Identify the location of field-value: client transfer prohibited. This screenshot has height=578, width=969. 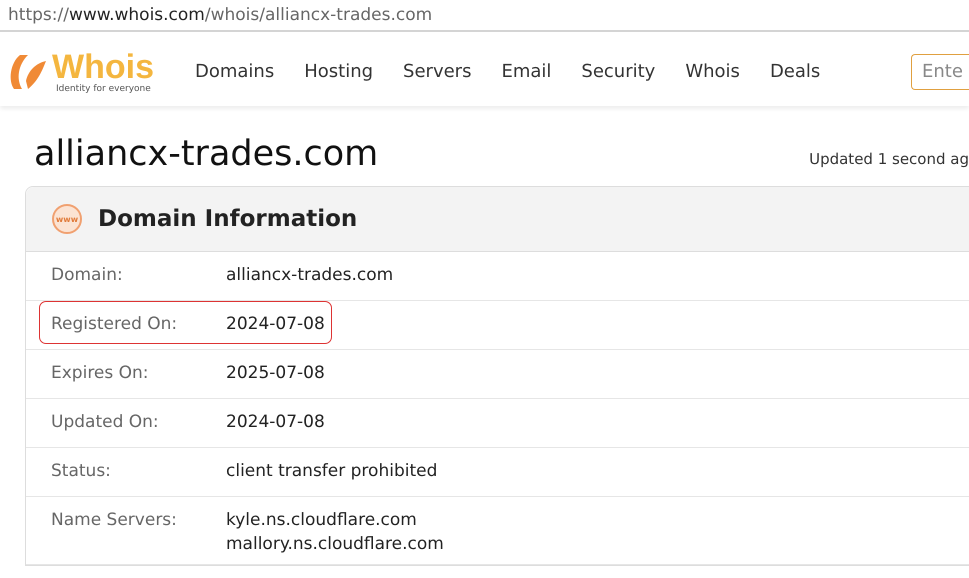
(332, 471).